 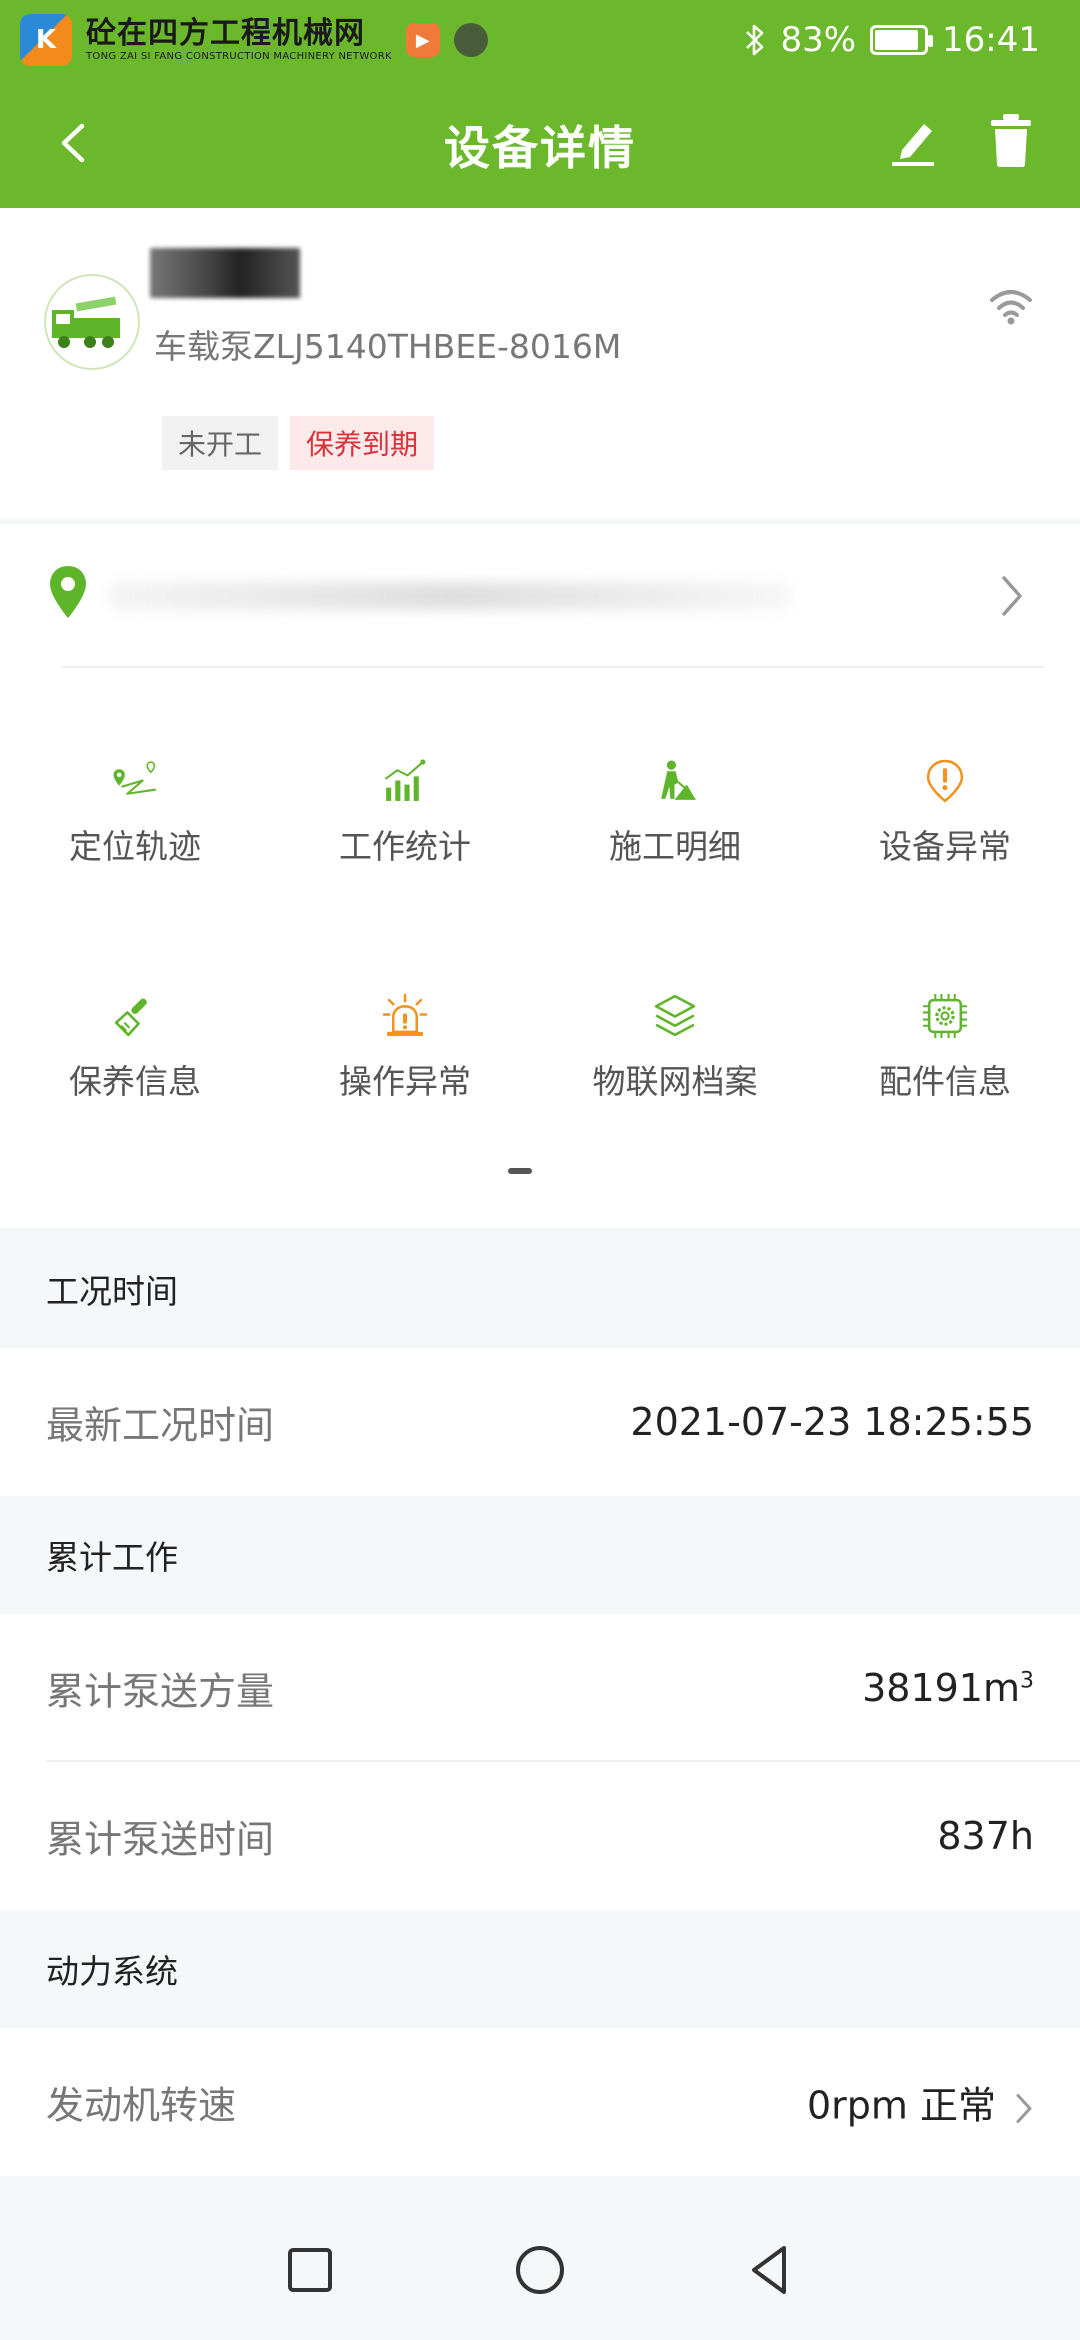 What do you see at coordinates (675, 1015) in the screenshot?
I see `layers-icon` at bounding box center [675, 1015].